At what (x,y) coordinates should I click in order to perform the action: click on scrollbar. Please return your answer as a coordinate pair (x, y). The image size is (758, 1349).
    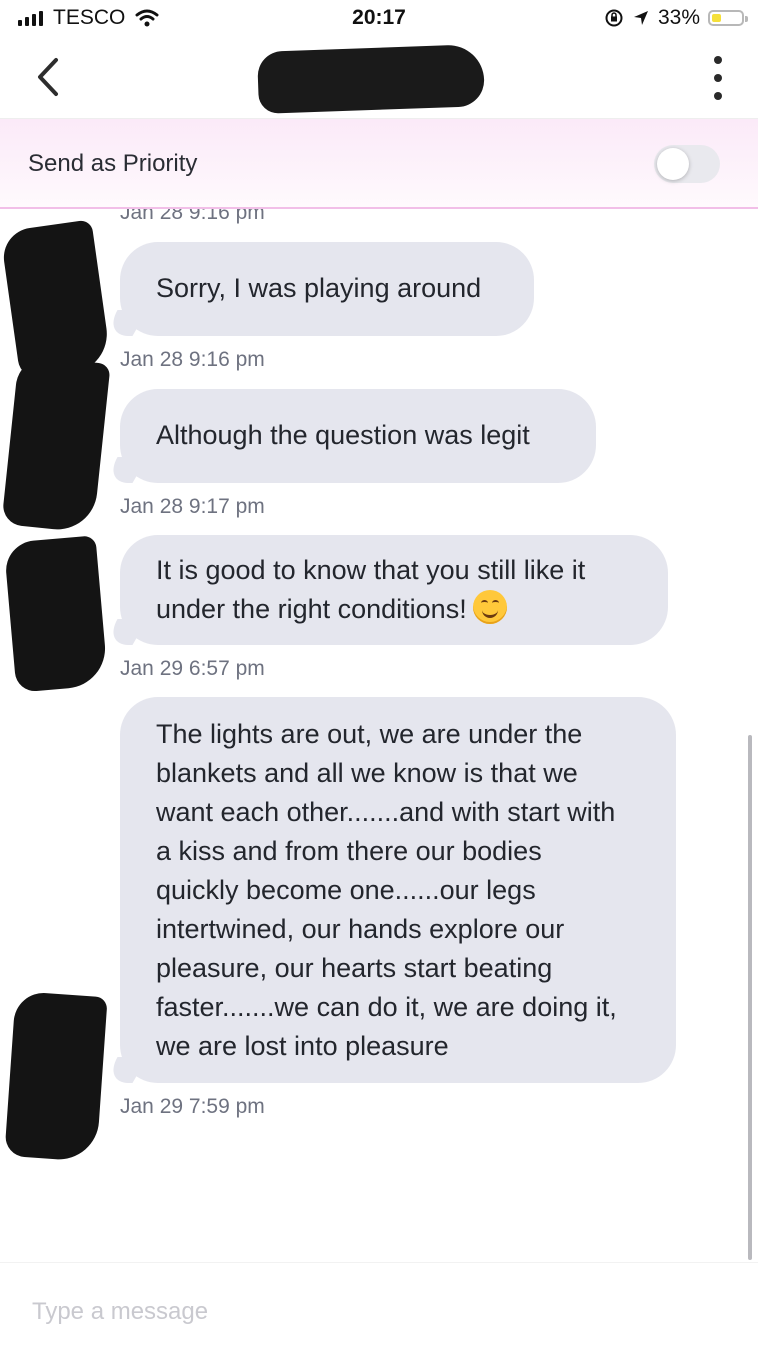
    Looking at the image, I should click on (750, 997).